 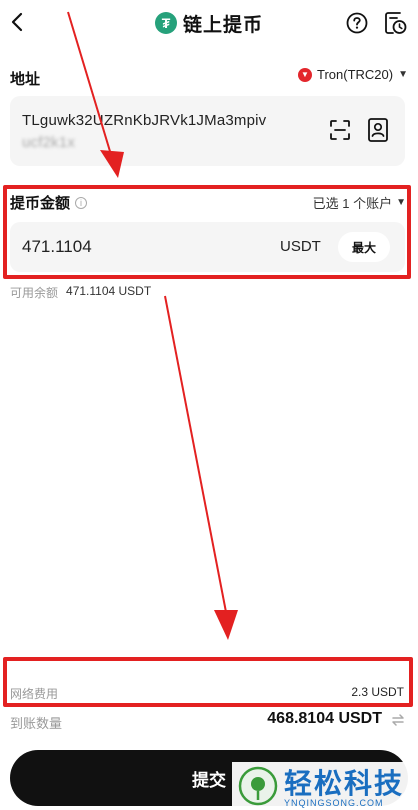 What do you see at coordinates (378, 130) in the screenshot?
I see `address-book-icon` at bounding box center [378, 130].